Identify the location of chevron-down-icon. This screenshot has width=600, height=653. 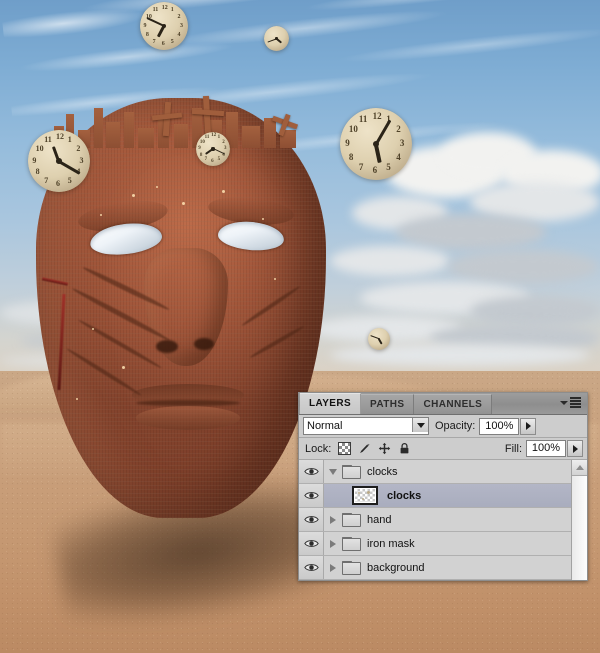
(420, 425).